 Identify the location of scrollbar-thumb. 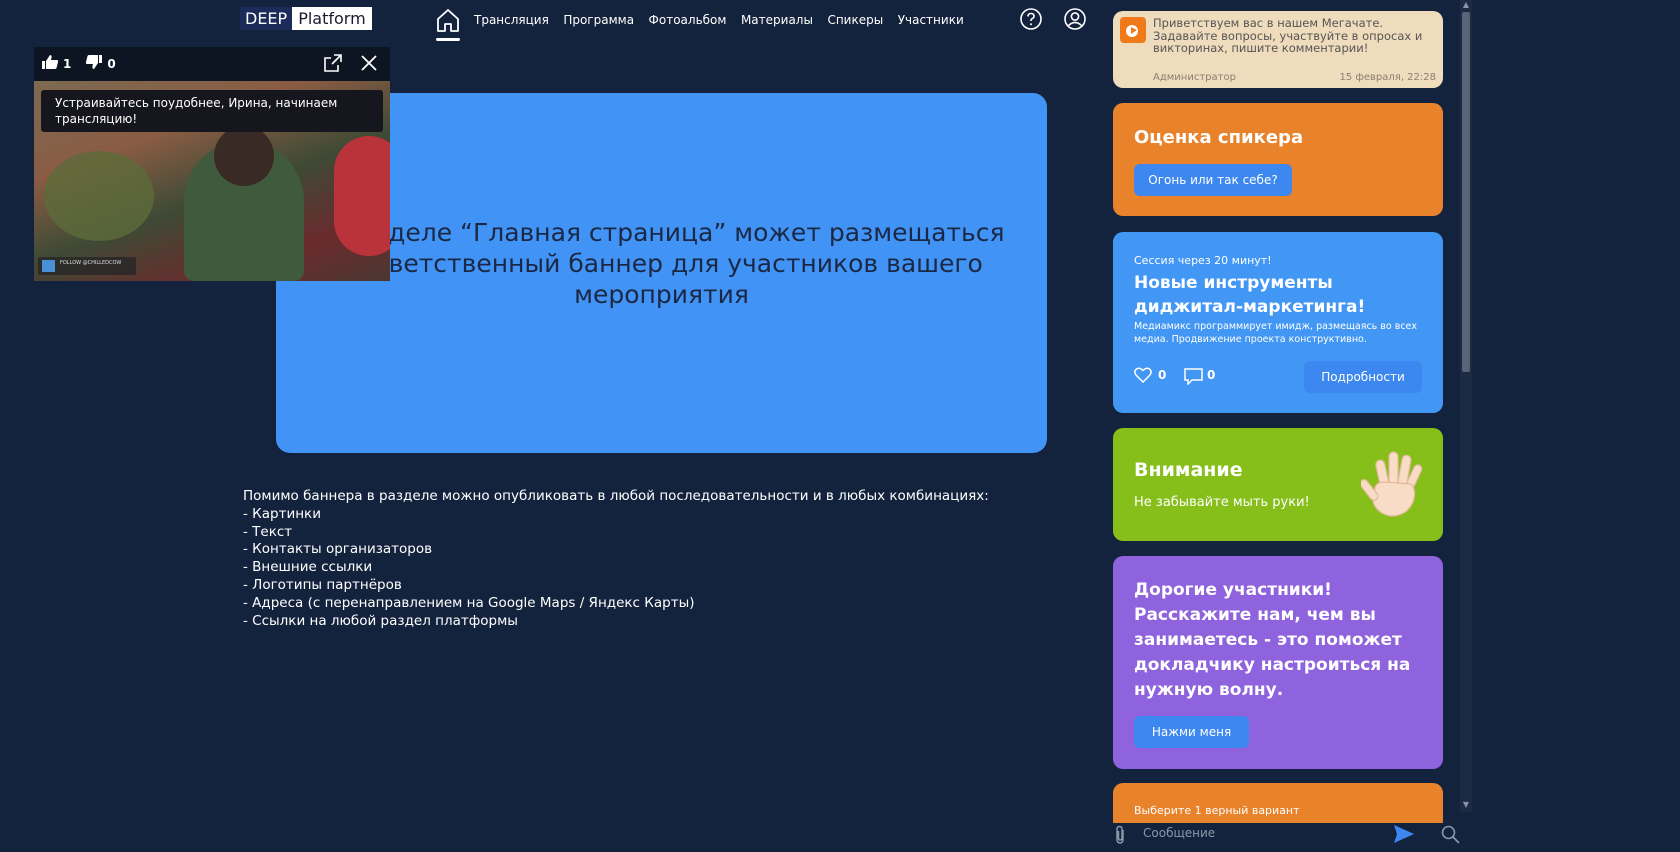
(1466, 192).